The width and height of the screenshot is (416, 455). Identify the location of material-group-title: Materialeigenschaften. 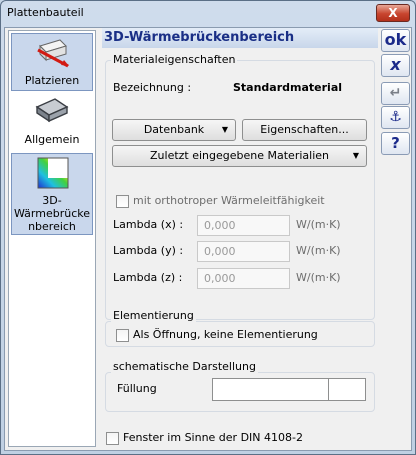
(174, 59).